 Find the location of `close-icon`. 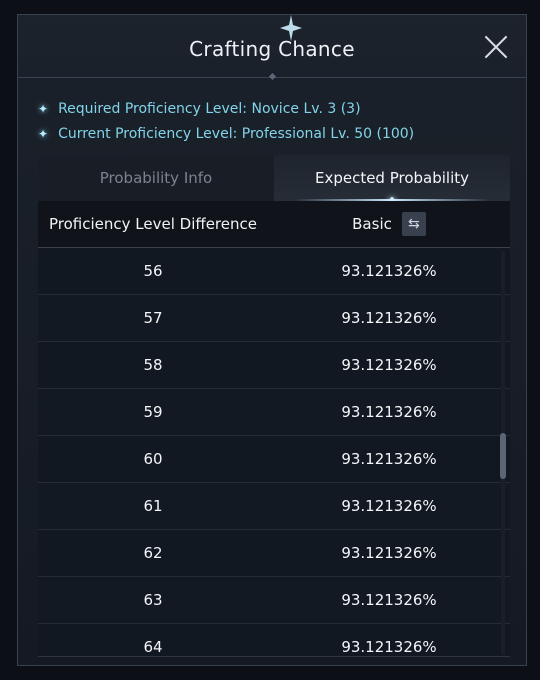

close-icon is located at coordinates (496, 47).